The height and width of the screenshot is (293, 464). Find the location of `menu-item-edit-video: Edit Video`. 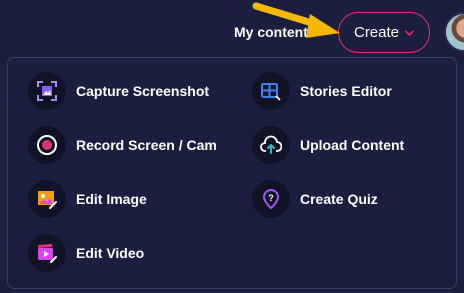

menu-item-edit-video: Edit Video is located at coordinates (86, 253).